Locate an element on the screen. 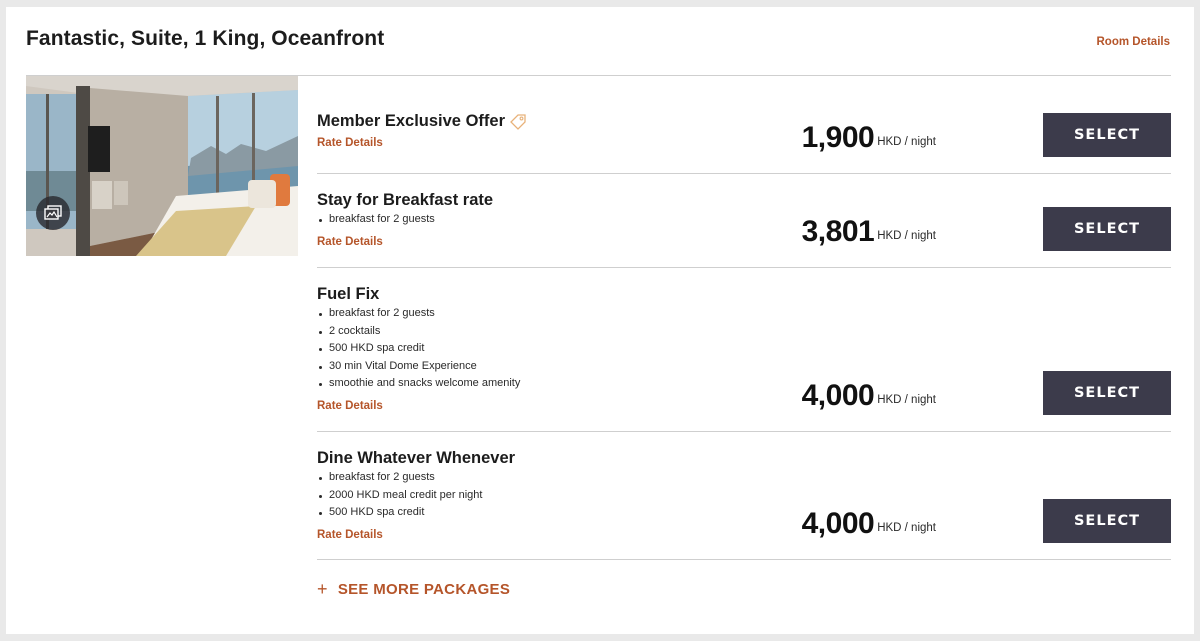 Image resolution: width=1200 pixels, height=641 pixels. gallery-icon-glyph is located at coordinates (53, 212).